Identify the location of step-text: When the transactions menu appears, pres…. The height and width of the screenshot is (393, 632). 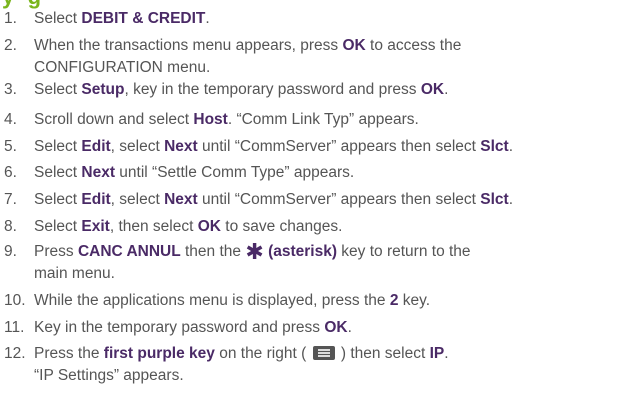
(248, 45).